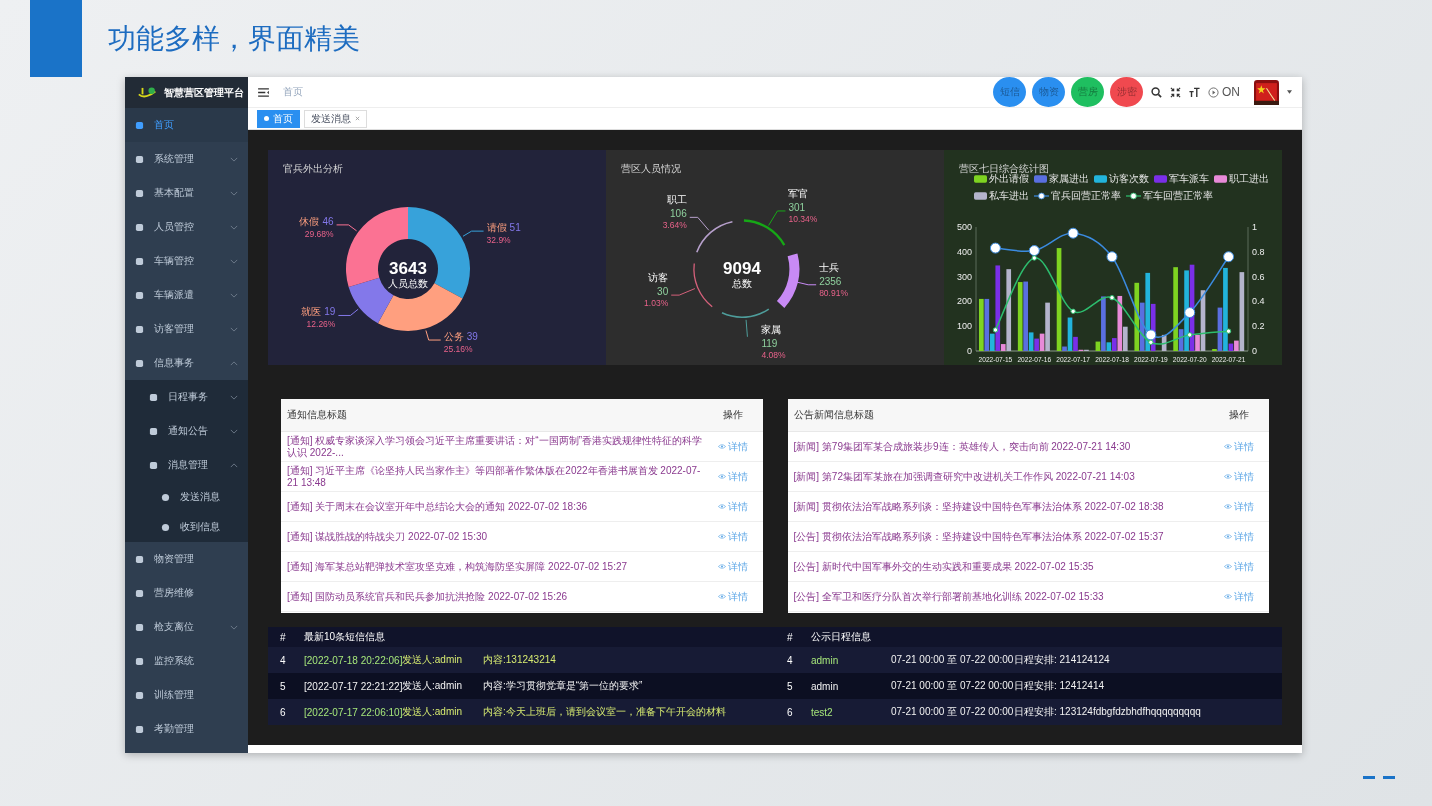  Describe the element at coordinates (1224, 92) in the screenshot. I see `play-toggle: ON` at that location.